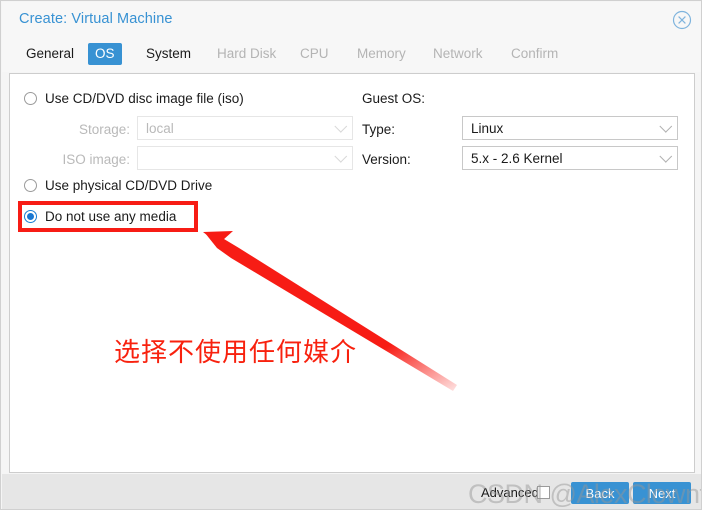 The image size is (702, 510). I want to click on storage-select-value: local, so click(160, 128).